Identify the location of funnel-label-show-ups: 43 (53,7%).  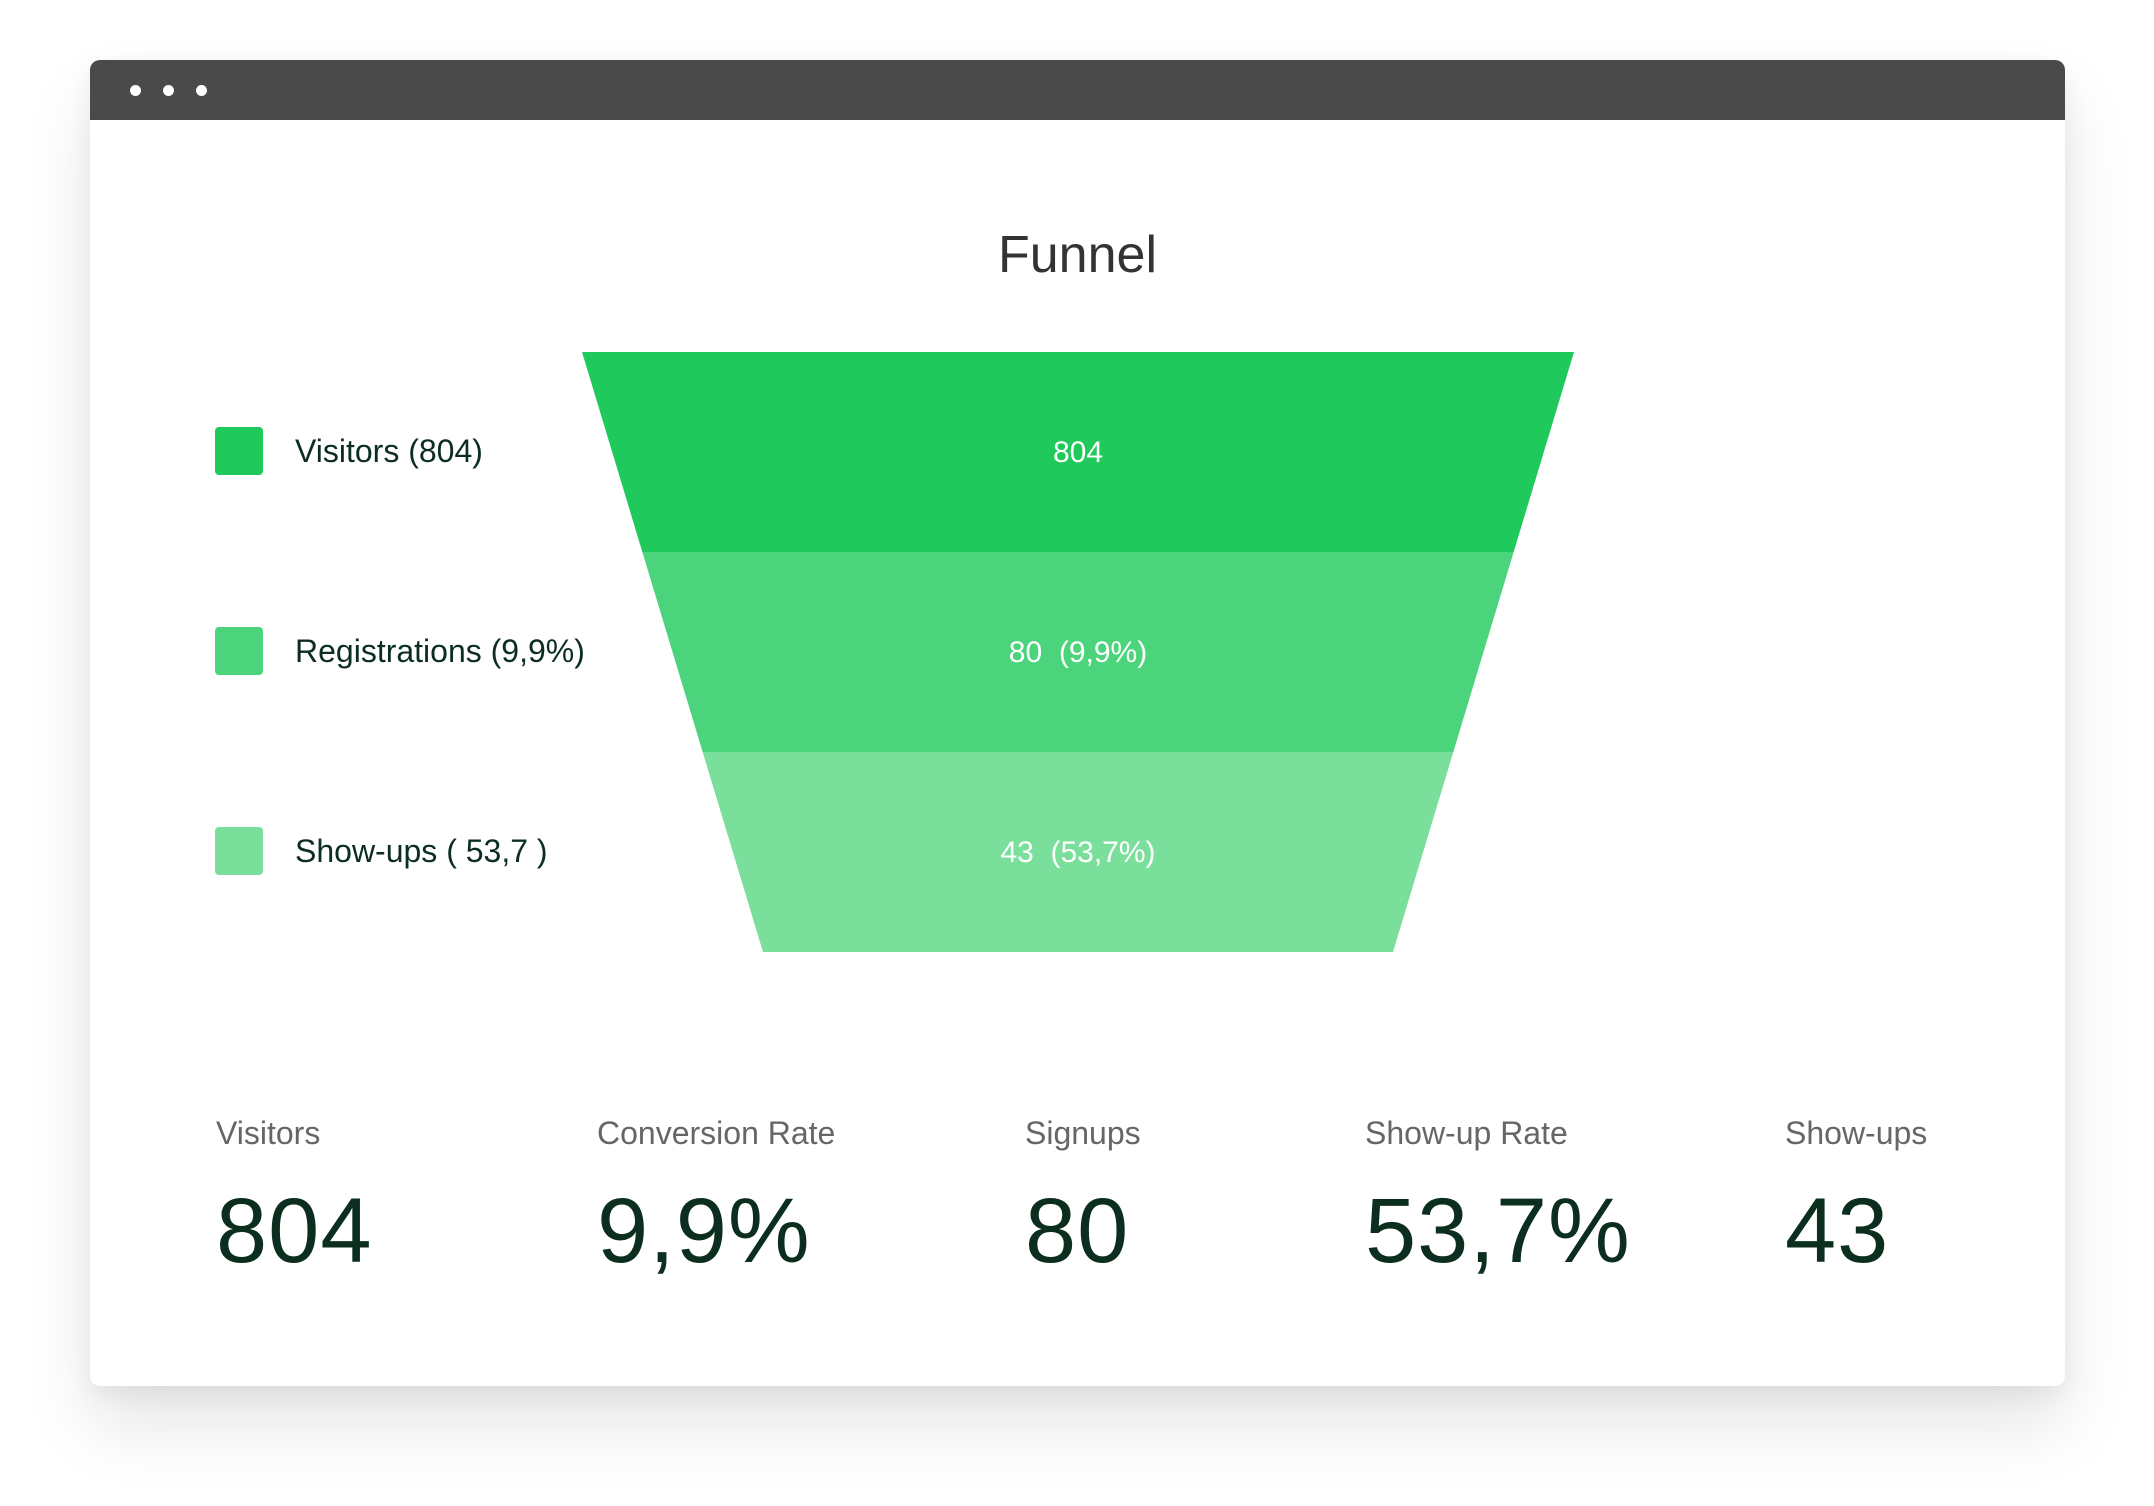
(1077, 852).